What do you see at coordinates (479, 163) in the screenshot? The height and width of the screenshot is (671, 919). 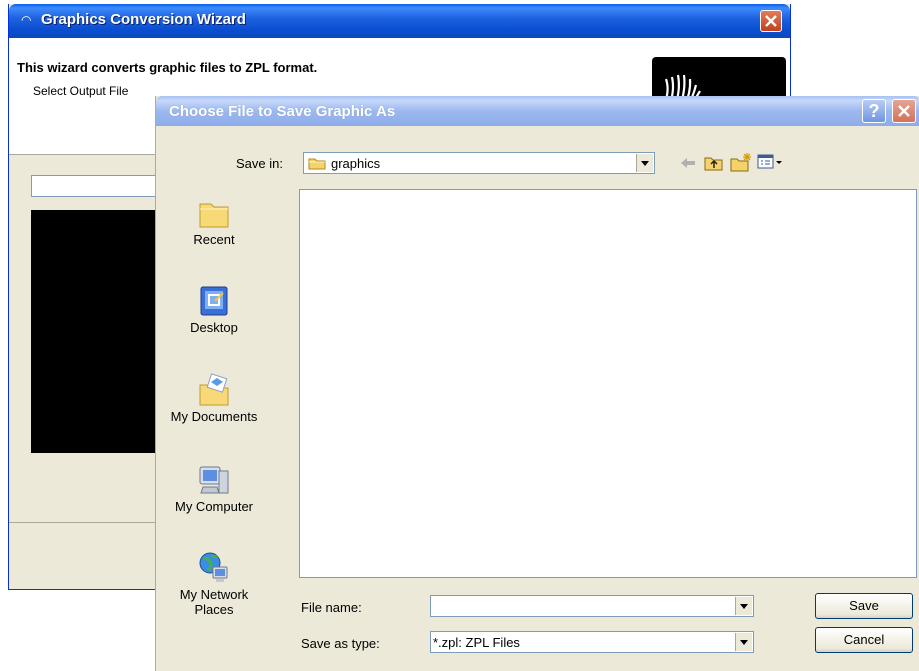 I see `save-in-combo: graphics` at bounding box center [479, 163].